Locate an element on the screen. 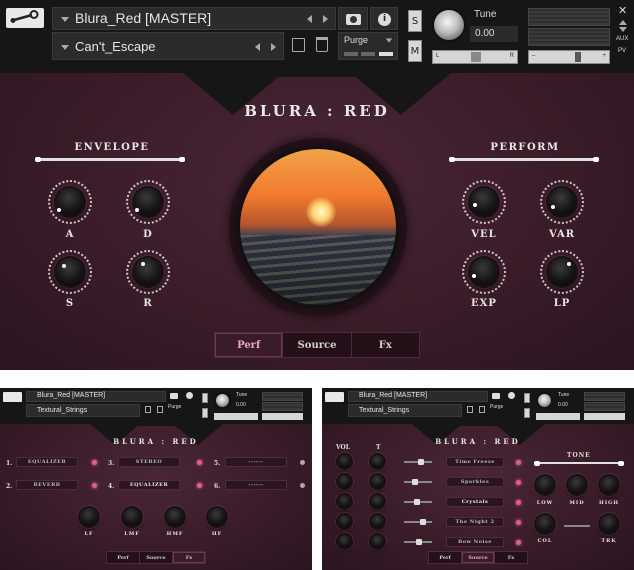  fx-title: BLURA : RED is located at coordinates (156, 441).